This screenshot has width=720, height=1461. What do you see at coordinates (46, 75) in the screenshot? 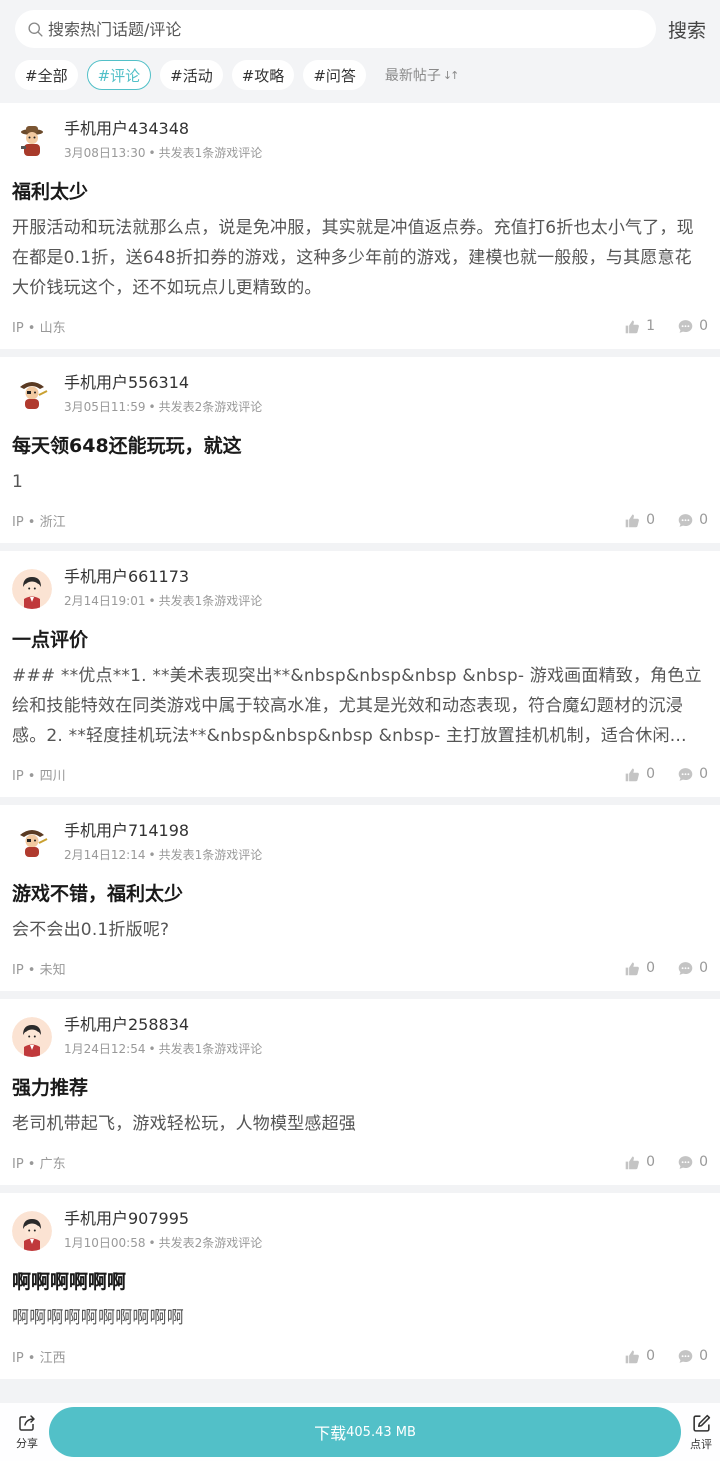
I see `tag-all: #全部` at bounding box center [46, 75].